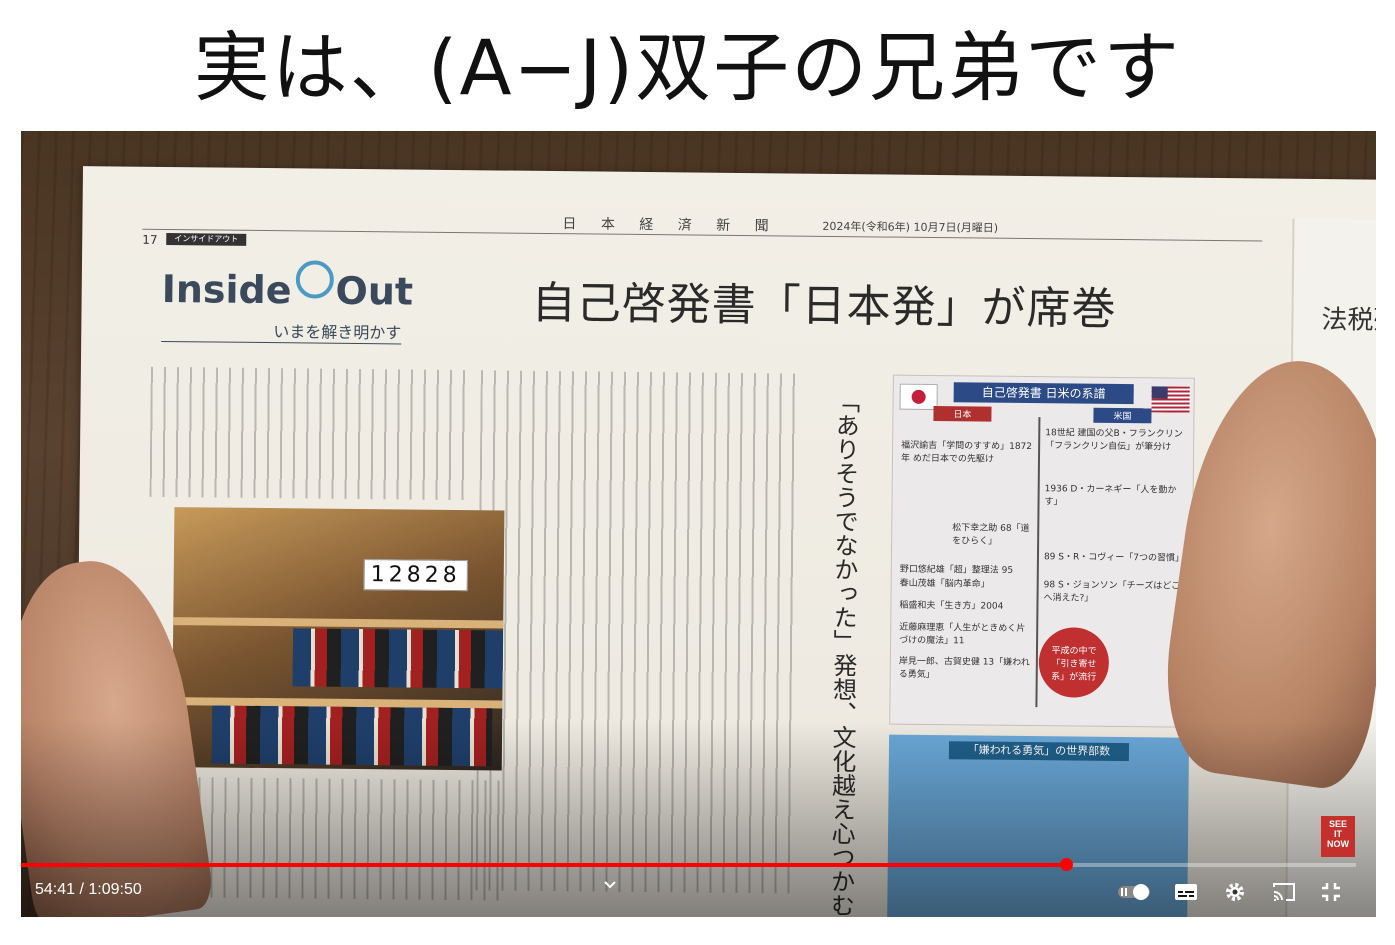 The height and width of the screenshot is (945, 1395). Describe the element at coordinates (910, 227) in the screenshot. I see `newspaper-date: 2024年(令和6年) 10月7日(月曜日)` at that location.